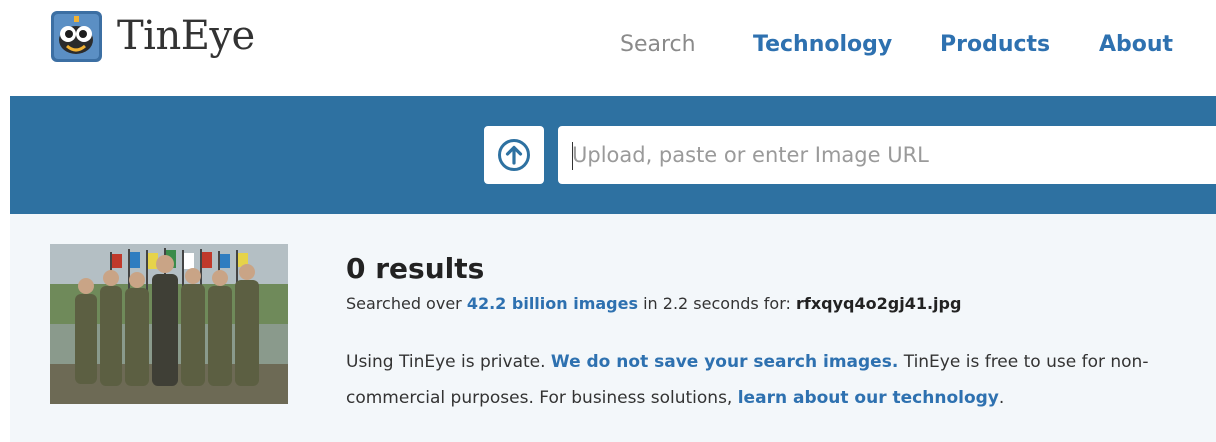 This screenshot has height=442, width=1216. I want to click on query-image-thumbnail, so click(169, 324).